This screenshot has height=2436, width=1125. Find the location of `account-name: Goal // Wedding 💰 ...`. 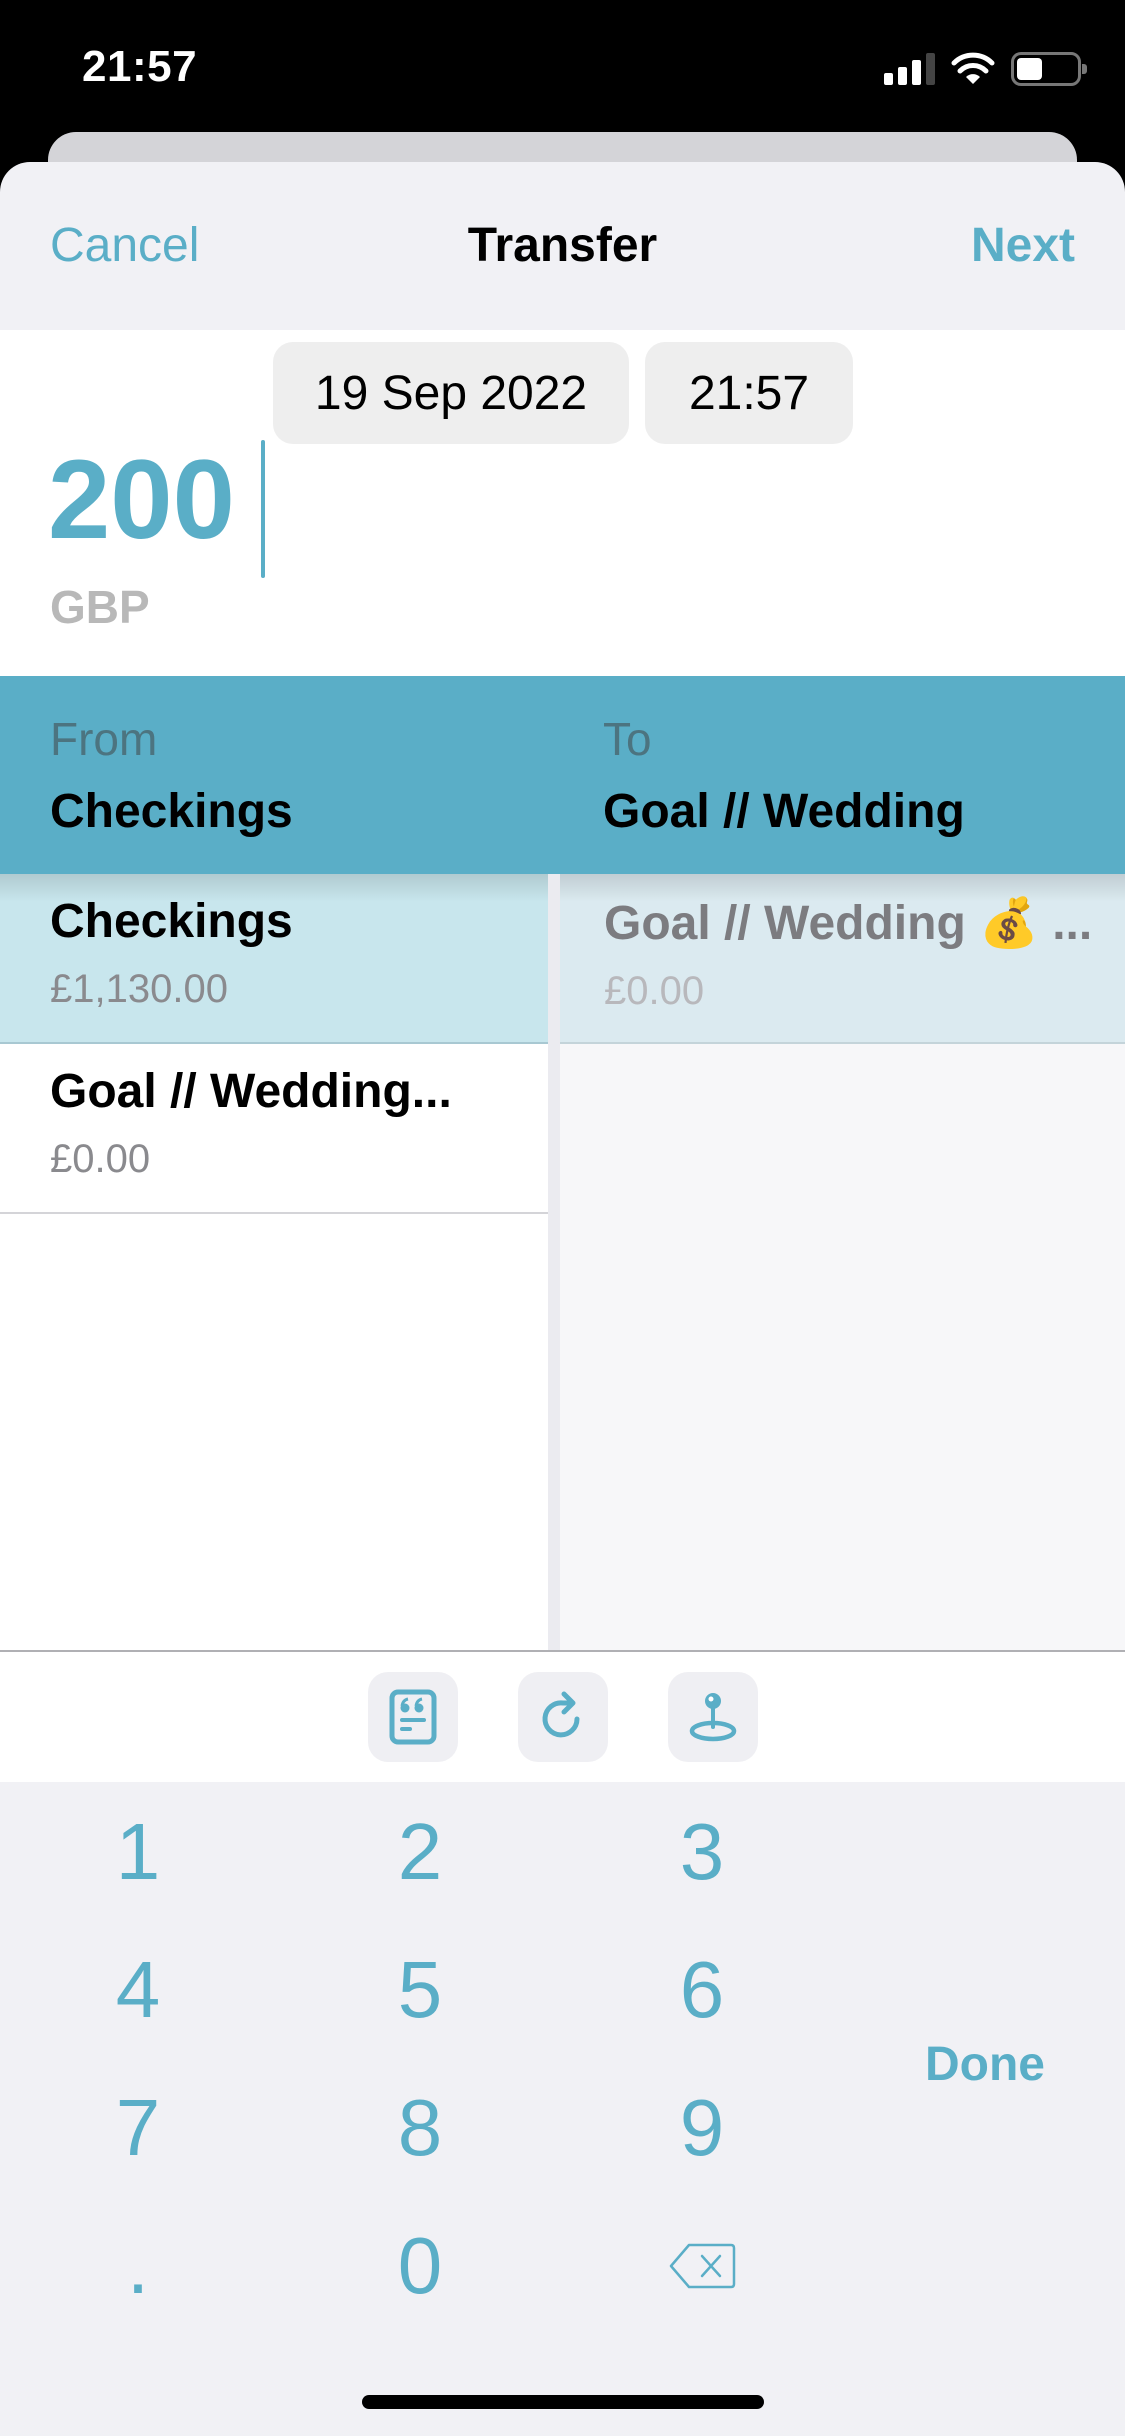

account-name: Goal // Wedding 💰 ... is located at coordinates (848, 923).